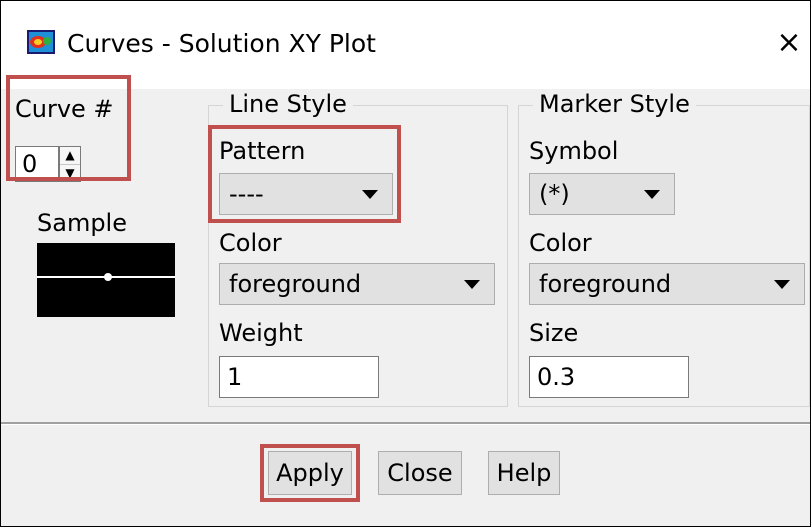 Image resolution: width=811 pixels, height=527 pixels. Describe the element at coordinates (221, 43) in the screenshot. I see `window-title: Curves - Solution XY Plot` at that location.